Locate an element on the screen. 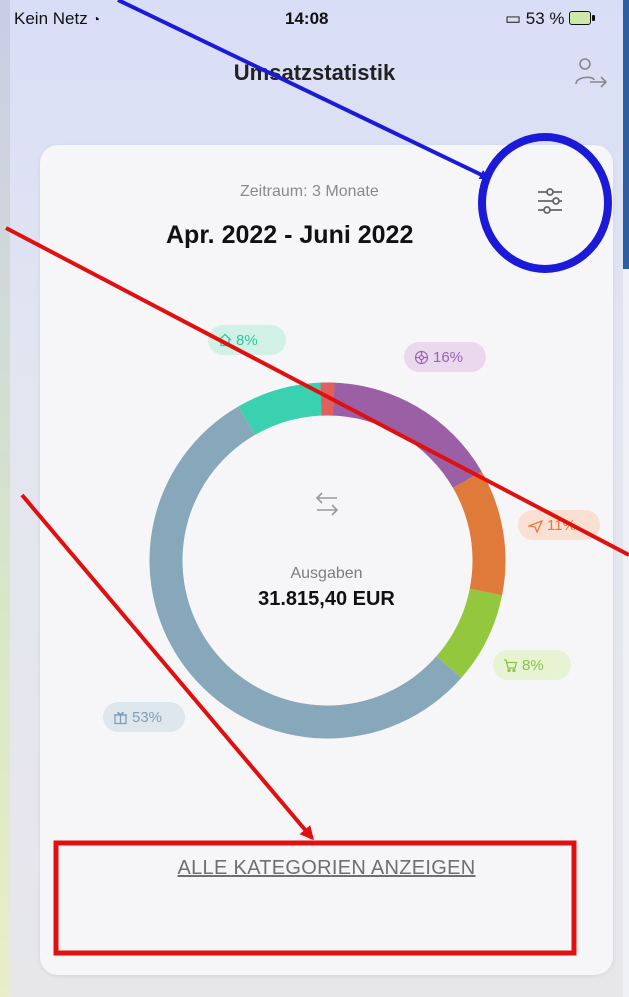 The height and width of the screenshot is (997, 629). travel-icon is located at coordinates (535, 526).